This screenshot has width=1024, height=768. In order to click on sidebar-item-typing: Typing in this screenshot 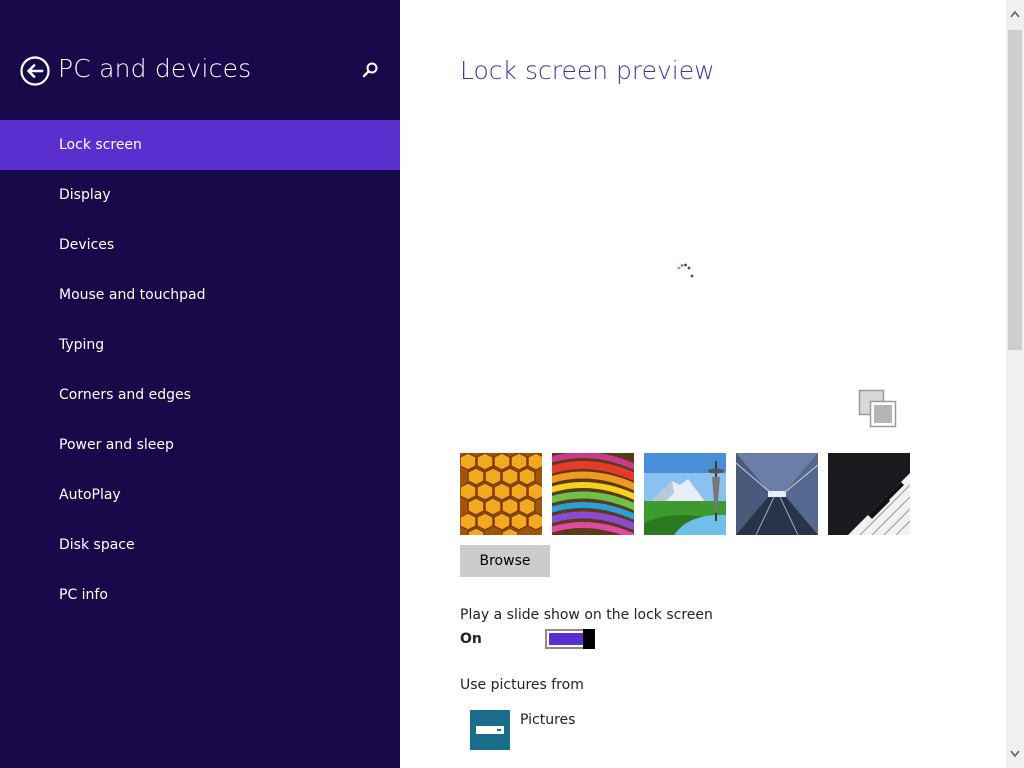, I will do `click(200, 345)`.